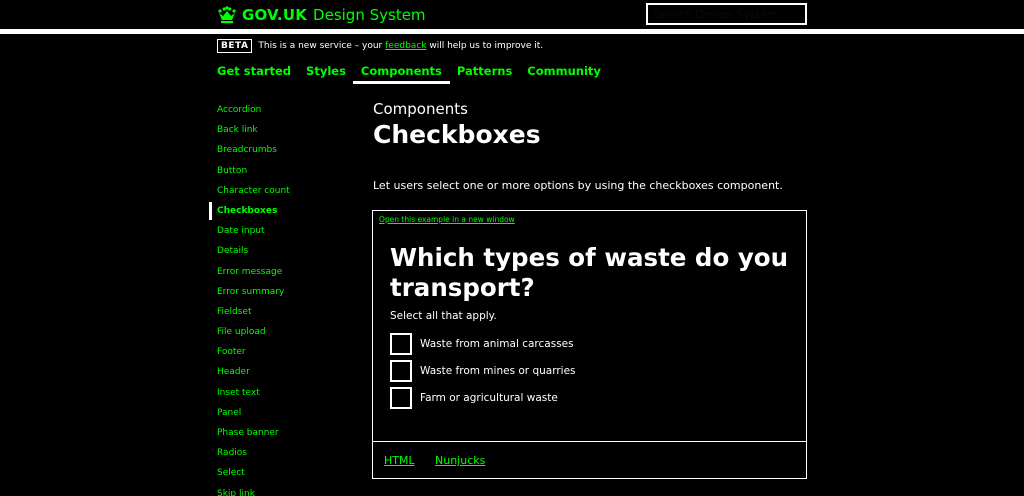 This screenshot has height=496, width=1024. I want to click on site-header: GOV.UK Design System, so click(512, 14).